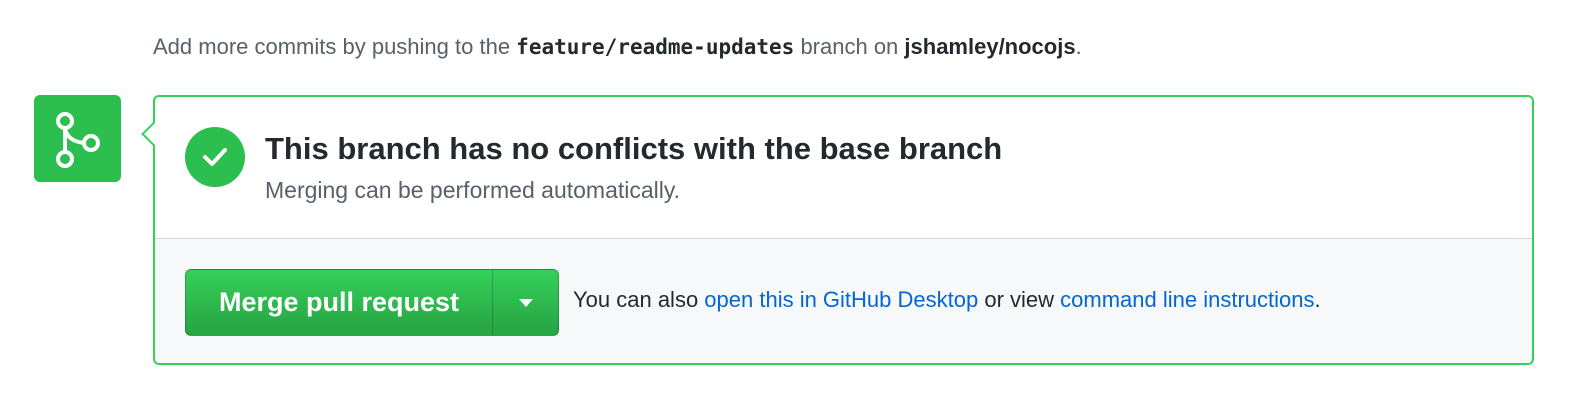  I want to click on alternatives-suffix: ., so click(1317, 299).